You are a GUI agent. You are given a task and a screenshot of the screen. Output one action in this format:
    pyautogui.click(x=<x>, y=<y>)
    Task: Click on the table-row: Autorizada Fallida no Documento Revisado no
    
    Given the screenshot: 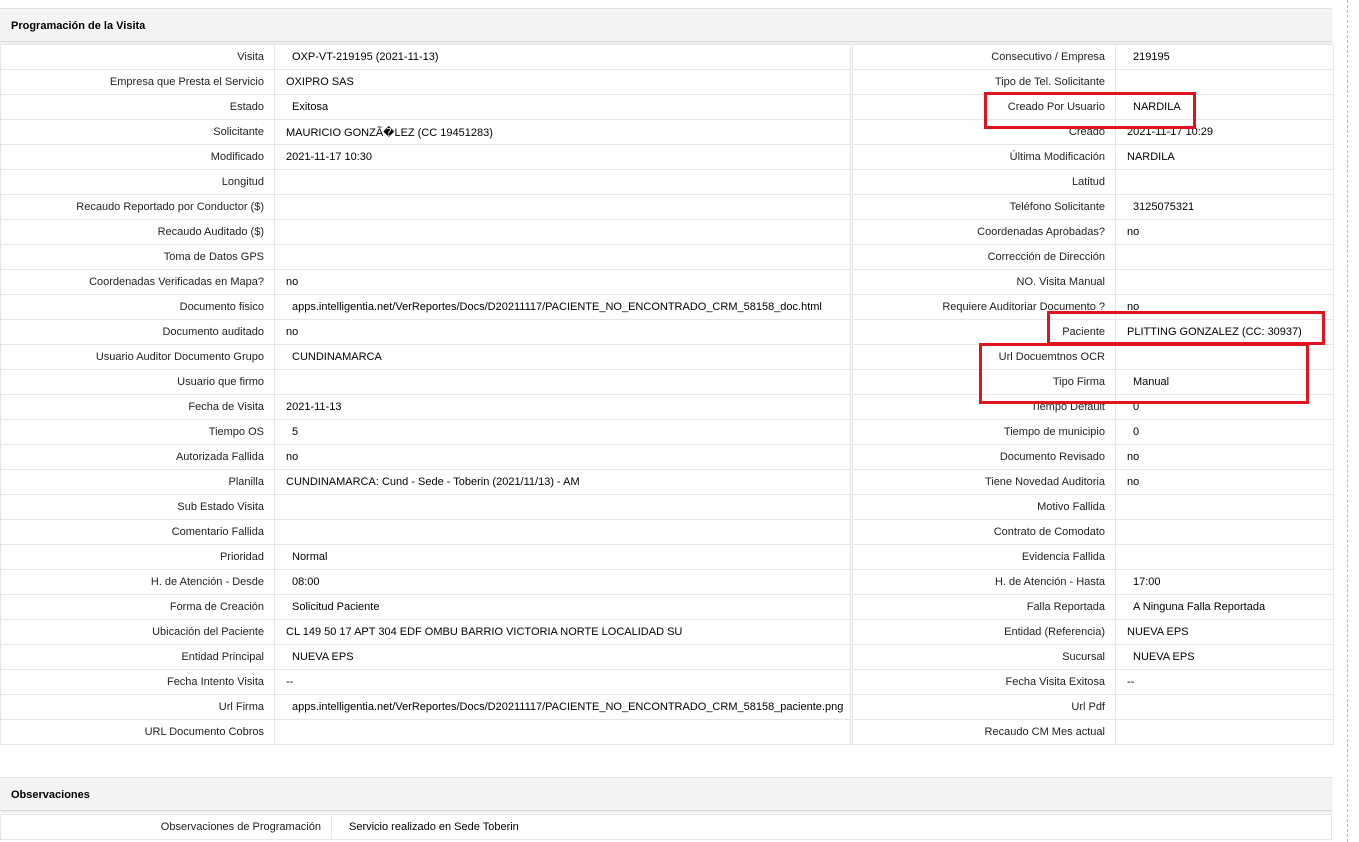 What is the action you would take?
    pyautogui.click(x=667, y=457)
    